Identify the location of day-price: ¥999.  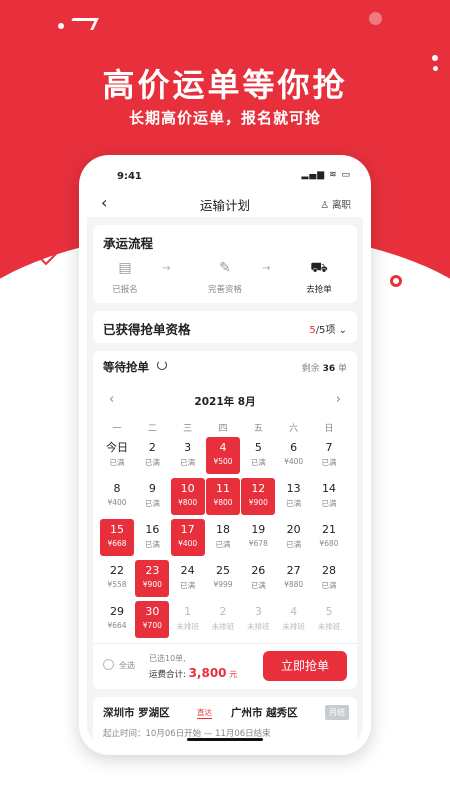
(223, 584).